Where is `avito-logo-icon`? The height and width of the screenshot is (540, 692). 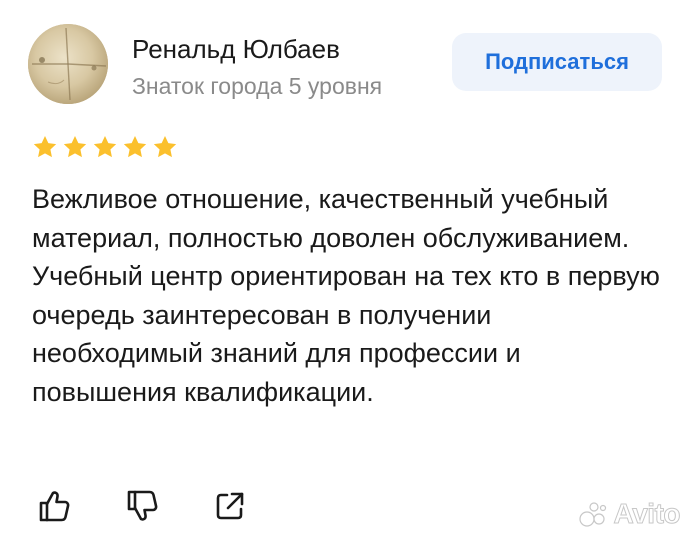 avito-logo-icon is located at coordinates (592, 514).